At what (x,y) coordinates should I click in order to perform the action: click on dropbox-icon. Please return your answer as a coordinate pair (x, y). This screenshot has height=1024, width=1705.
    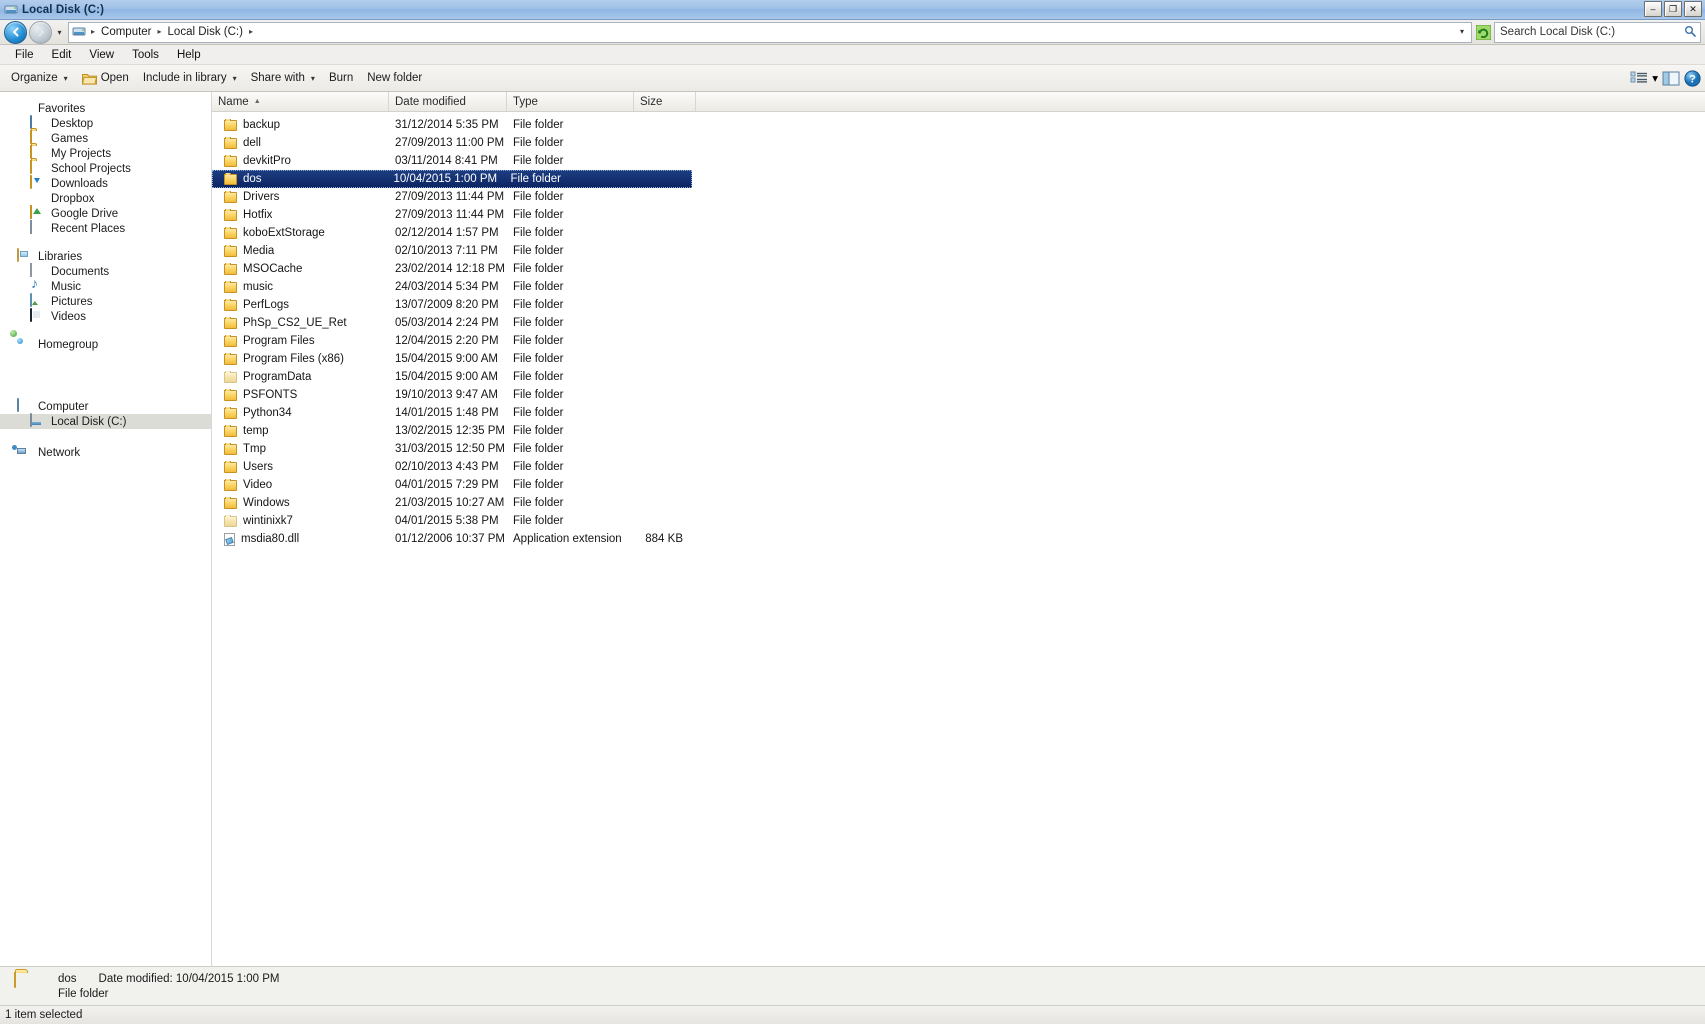
    Looking at the image, I should click on (38, 198).